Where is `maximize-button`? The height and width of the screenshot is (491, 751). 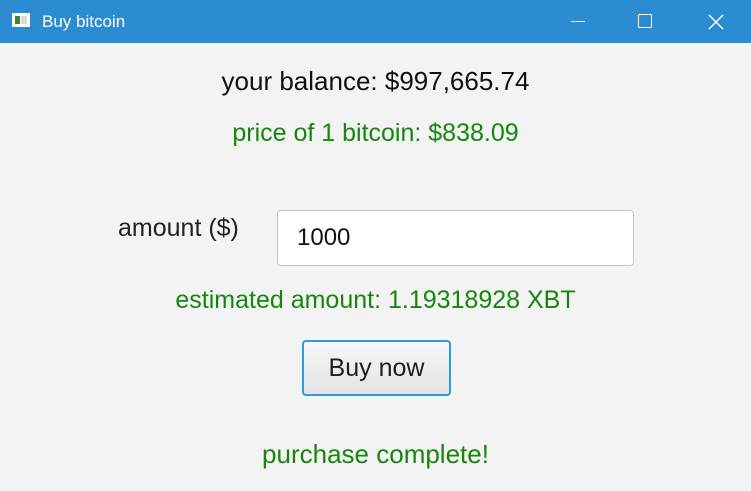
maximize-button is located at coordinates (645, 21).